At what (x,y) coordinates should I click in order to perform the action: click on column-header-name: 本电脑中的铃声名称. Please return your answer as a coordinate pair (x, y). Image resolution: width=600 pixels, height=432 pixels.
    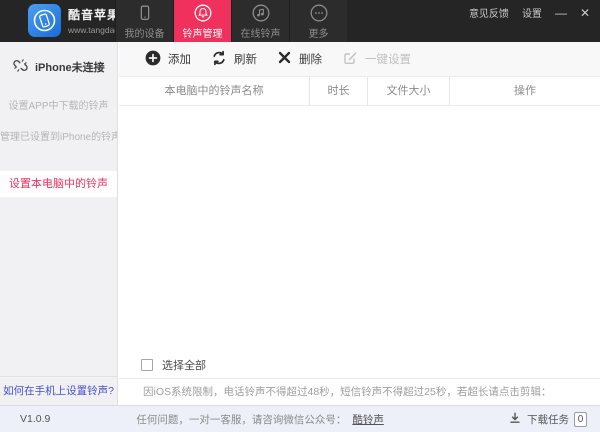
    Looking at the image, I should click on (214, 91).